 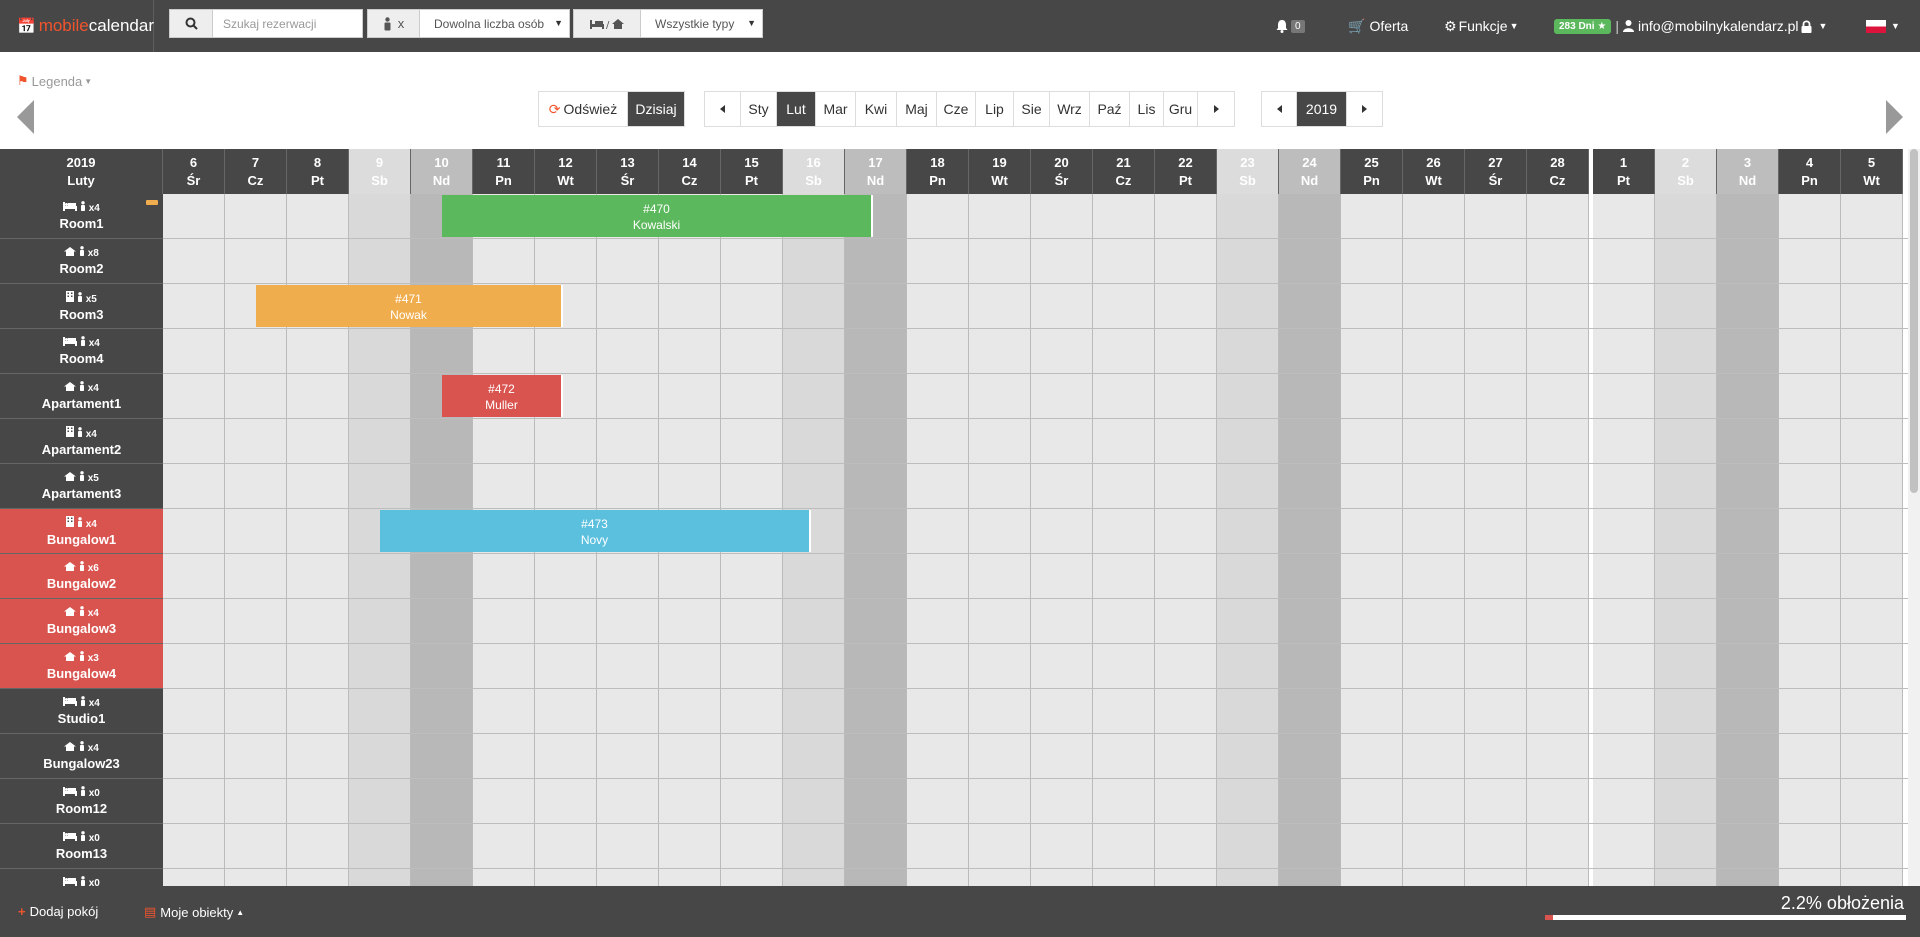 What do you see at coordinates (81, 486) in the screenshot?
I see `room-row-header: x5 Apartament3` at bounding box center [81, 486].